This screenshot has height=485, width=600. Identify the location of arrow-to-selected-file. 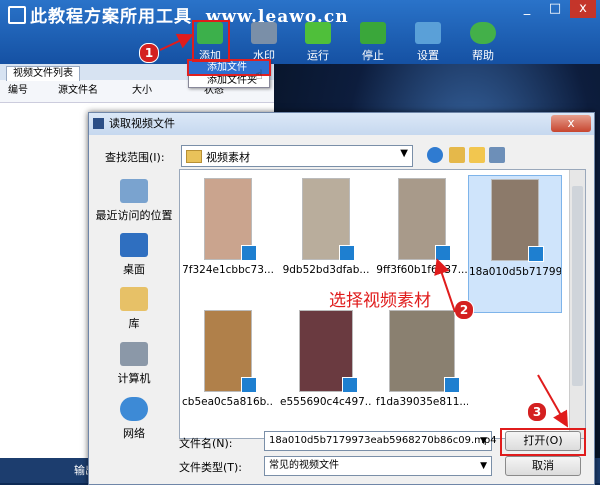
(445, 285).